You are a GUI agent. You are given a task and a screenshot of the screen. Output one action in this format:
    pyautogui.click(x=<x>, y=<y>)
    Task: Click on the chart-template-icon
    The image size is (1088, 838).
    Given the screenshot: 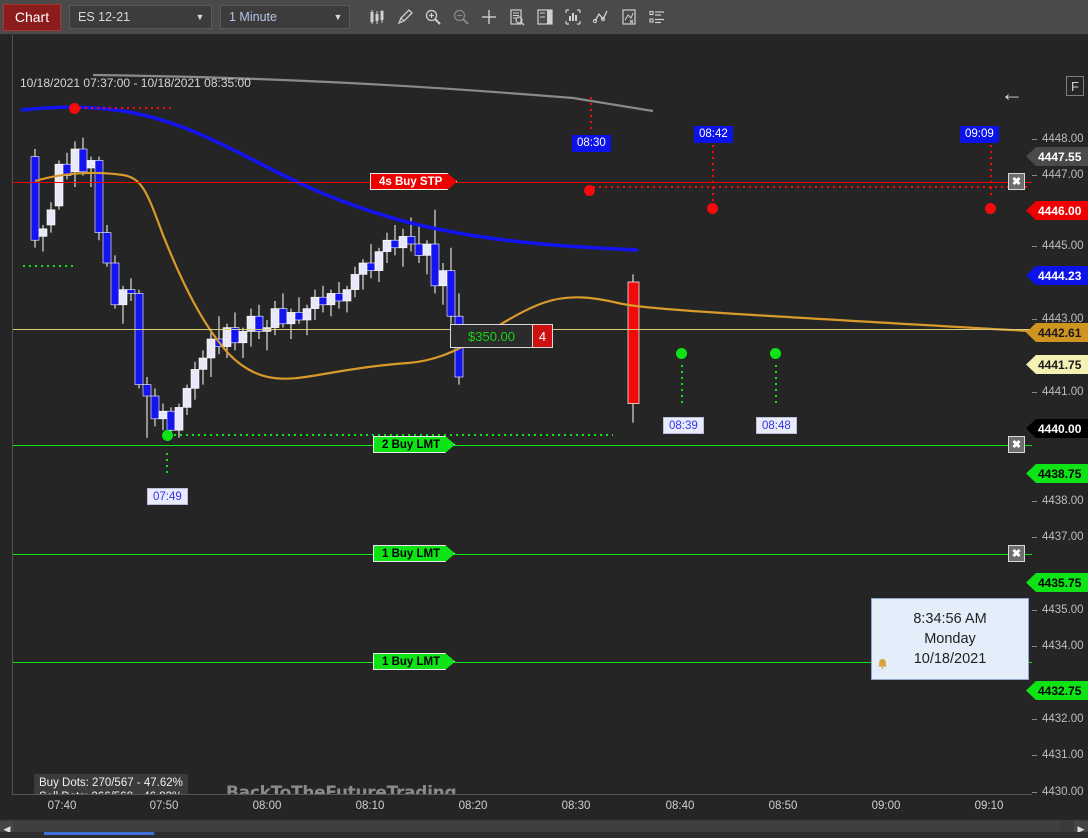 What is the action you would take?
    pyautogui.click(x=629, y=17)
    